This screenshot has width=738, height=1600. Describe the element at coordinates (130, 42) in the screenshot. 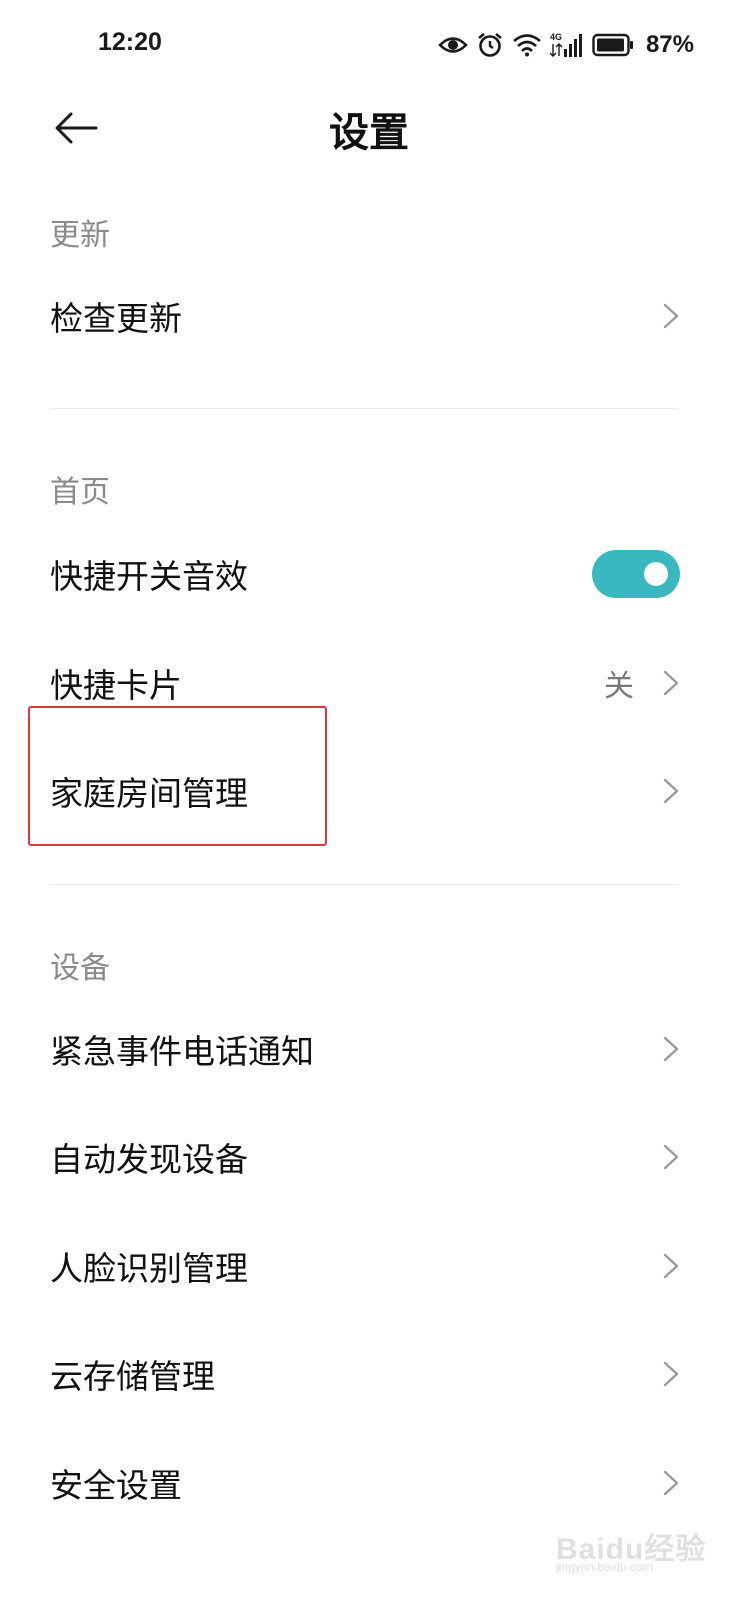

I see `status-time: 12:20` at that location.